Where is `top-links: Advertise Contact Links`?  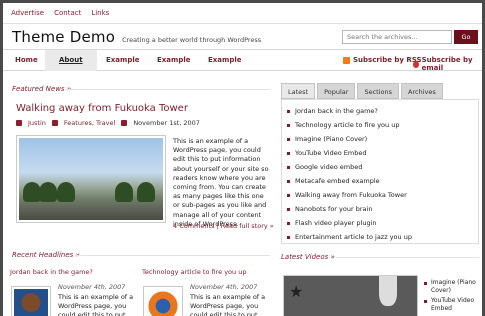
top-links: Advertise Contact Links is located at coordinates (60, 13).